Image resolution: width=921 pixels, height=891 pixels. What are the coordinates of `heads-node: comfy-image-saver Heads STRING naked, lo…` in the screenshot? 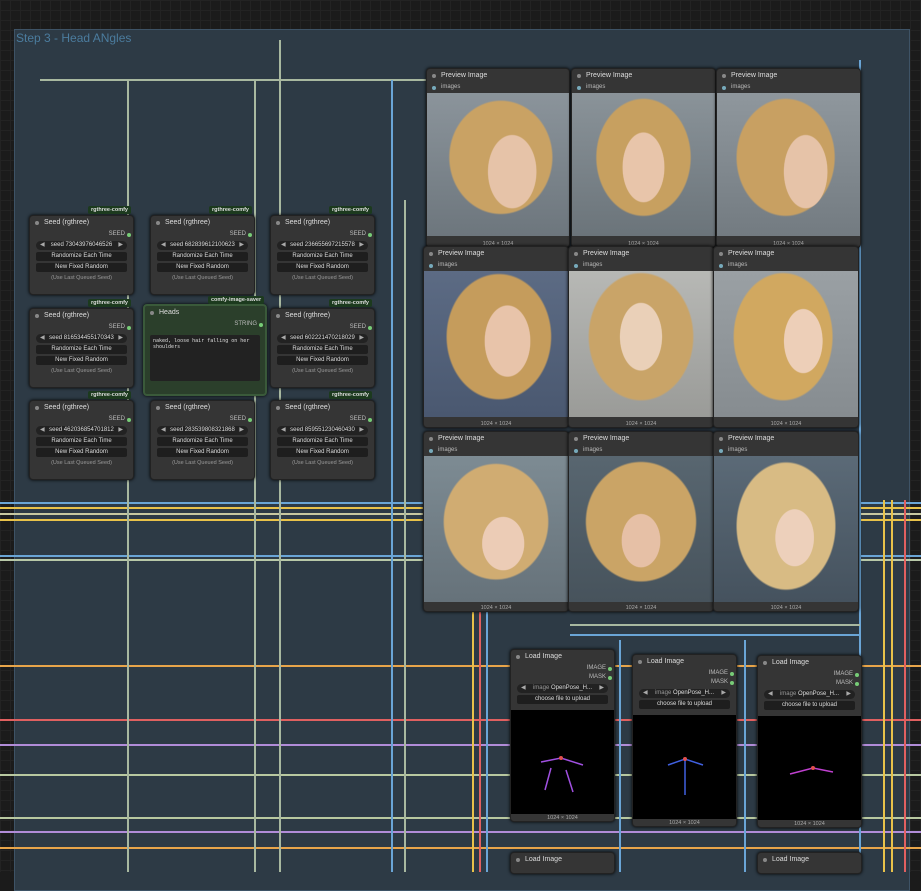 It's located at (205, 346).